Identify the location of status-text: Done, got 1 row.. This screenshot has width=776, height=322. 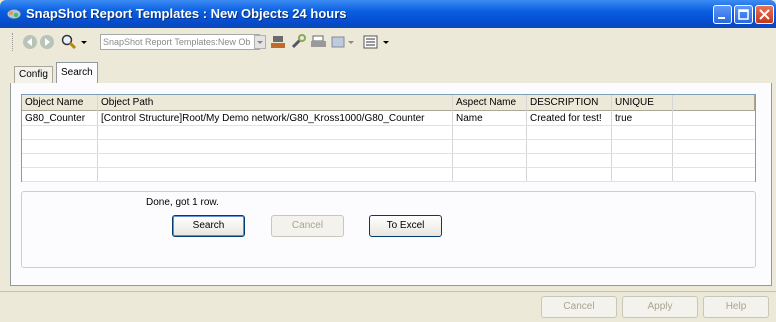
(182, 202).